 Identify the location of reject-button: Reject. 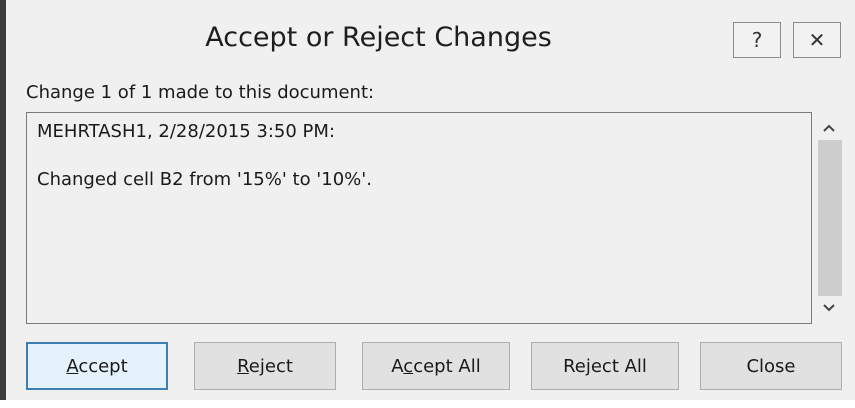
(265, 366).